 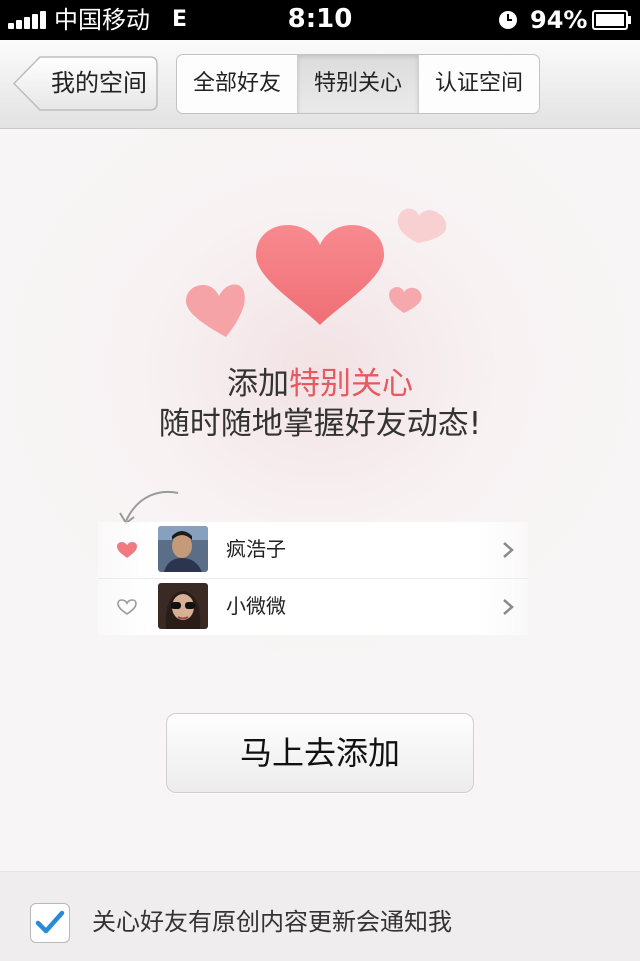 What do you see at coordinates (127, 607) in the screenshot?
I see `heart-outline-icon` at bounding box center [127, 607].